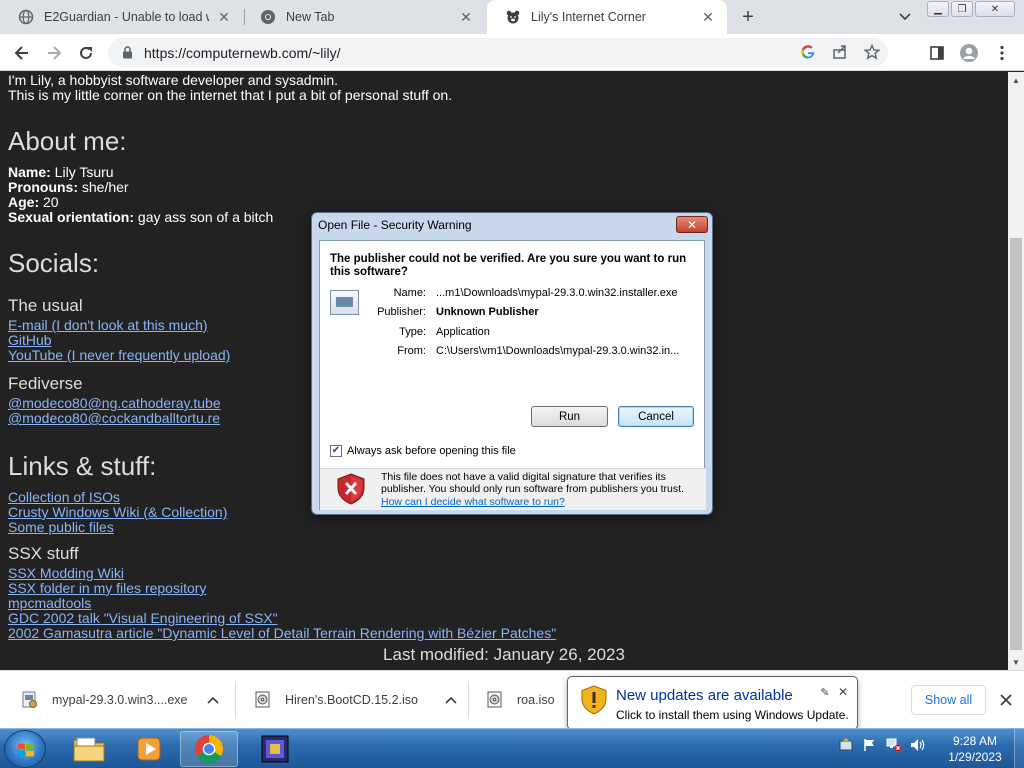 Image resolution: width=1024 pixels, height=768 pixels. I want to click on google-g-icon, so click(808, 54).